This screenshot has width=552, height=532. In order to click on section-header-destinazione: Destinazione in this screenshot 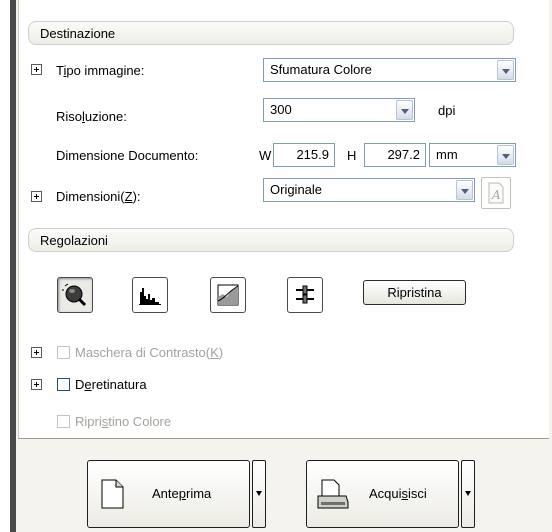, I will do `click(271, 33)`.